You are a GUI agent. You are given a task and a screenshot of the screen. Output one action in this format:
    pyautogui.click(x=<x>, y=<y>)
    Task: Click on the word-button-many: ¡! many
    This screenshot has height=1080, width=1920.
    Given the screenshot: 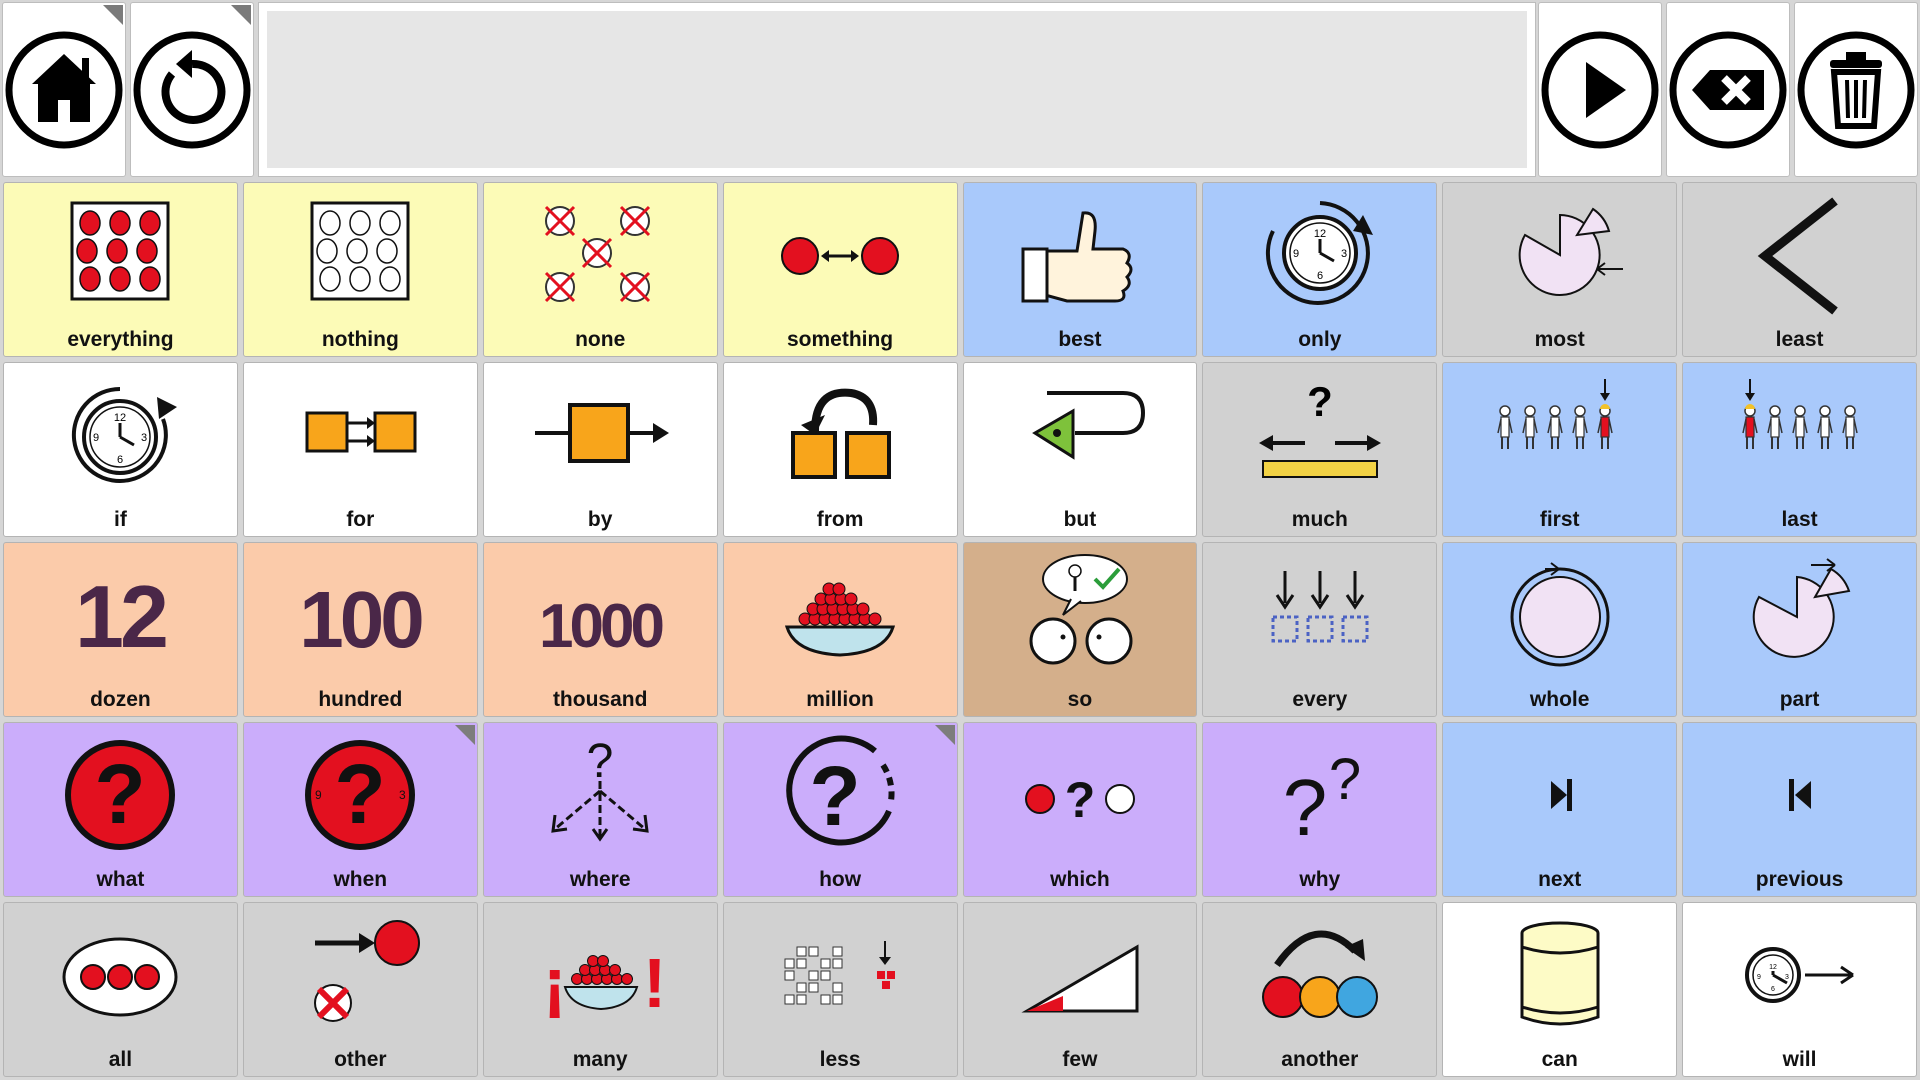 What is the action you would take?
    pyautogui.click(x=600, y=989)
    